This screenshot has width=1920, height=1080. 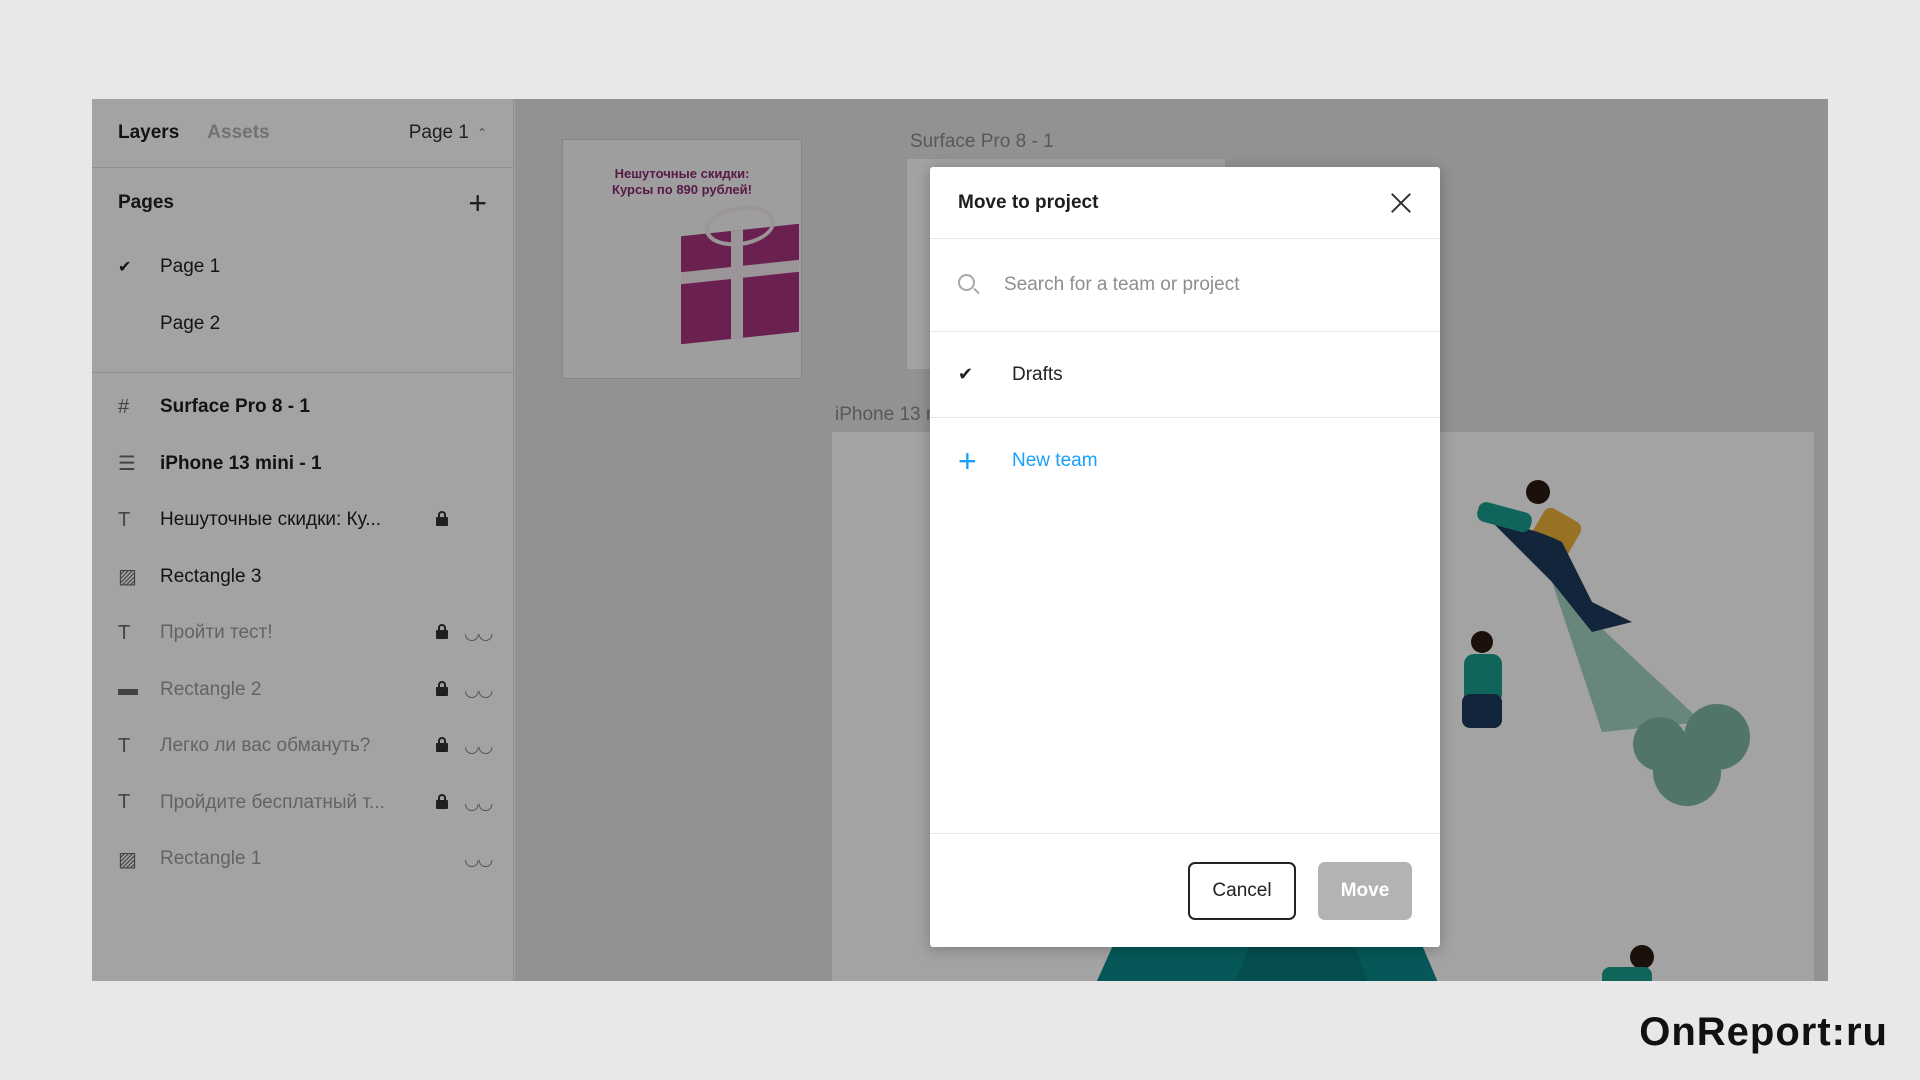 I want to click on cancel-button: Cancel, so click(x=1242, y=890).